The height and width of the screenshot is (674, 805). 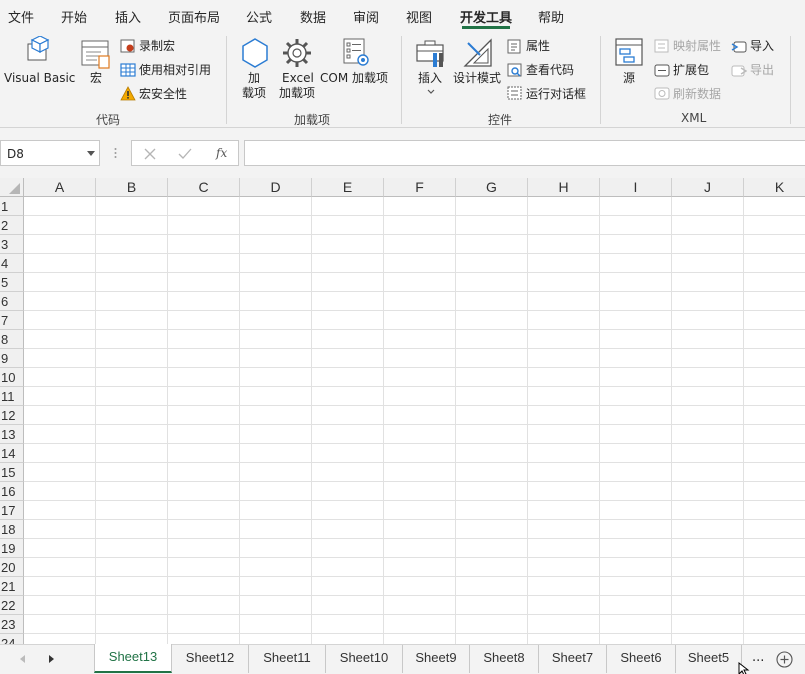 I want to click on import-icon, so click(x=739, y=47).